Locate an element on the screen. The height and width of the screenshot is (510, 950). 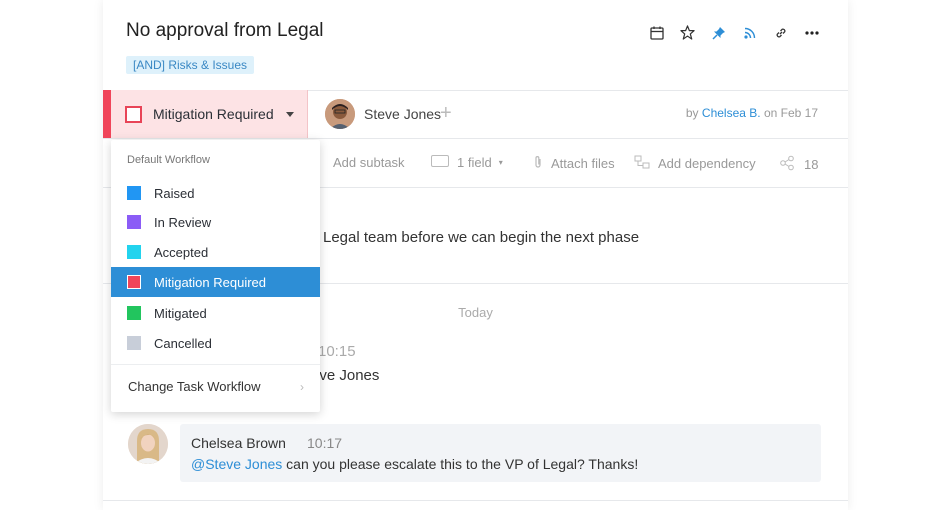
status-option-label: Mitigated is located at coordinates (180, 313).